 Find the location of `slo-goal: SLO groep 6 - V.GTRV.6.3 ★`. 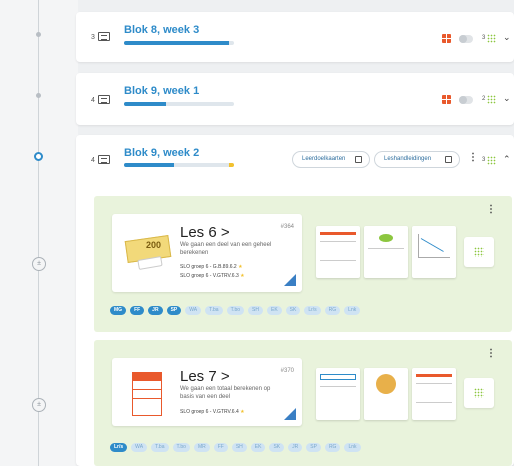

slo-goal: SLO groep 6 - V.GTRV.6.3 ★ is located at coordinates (212, 276).